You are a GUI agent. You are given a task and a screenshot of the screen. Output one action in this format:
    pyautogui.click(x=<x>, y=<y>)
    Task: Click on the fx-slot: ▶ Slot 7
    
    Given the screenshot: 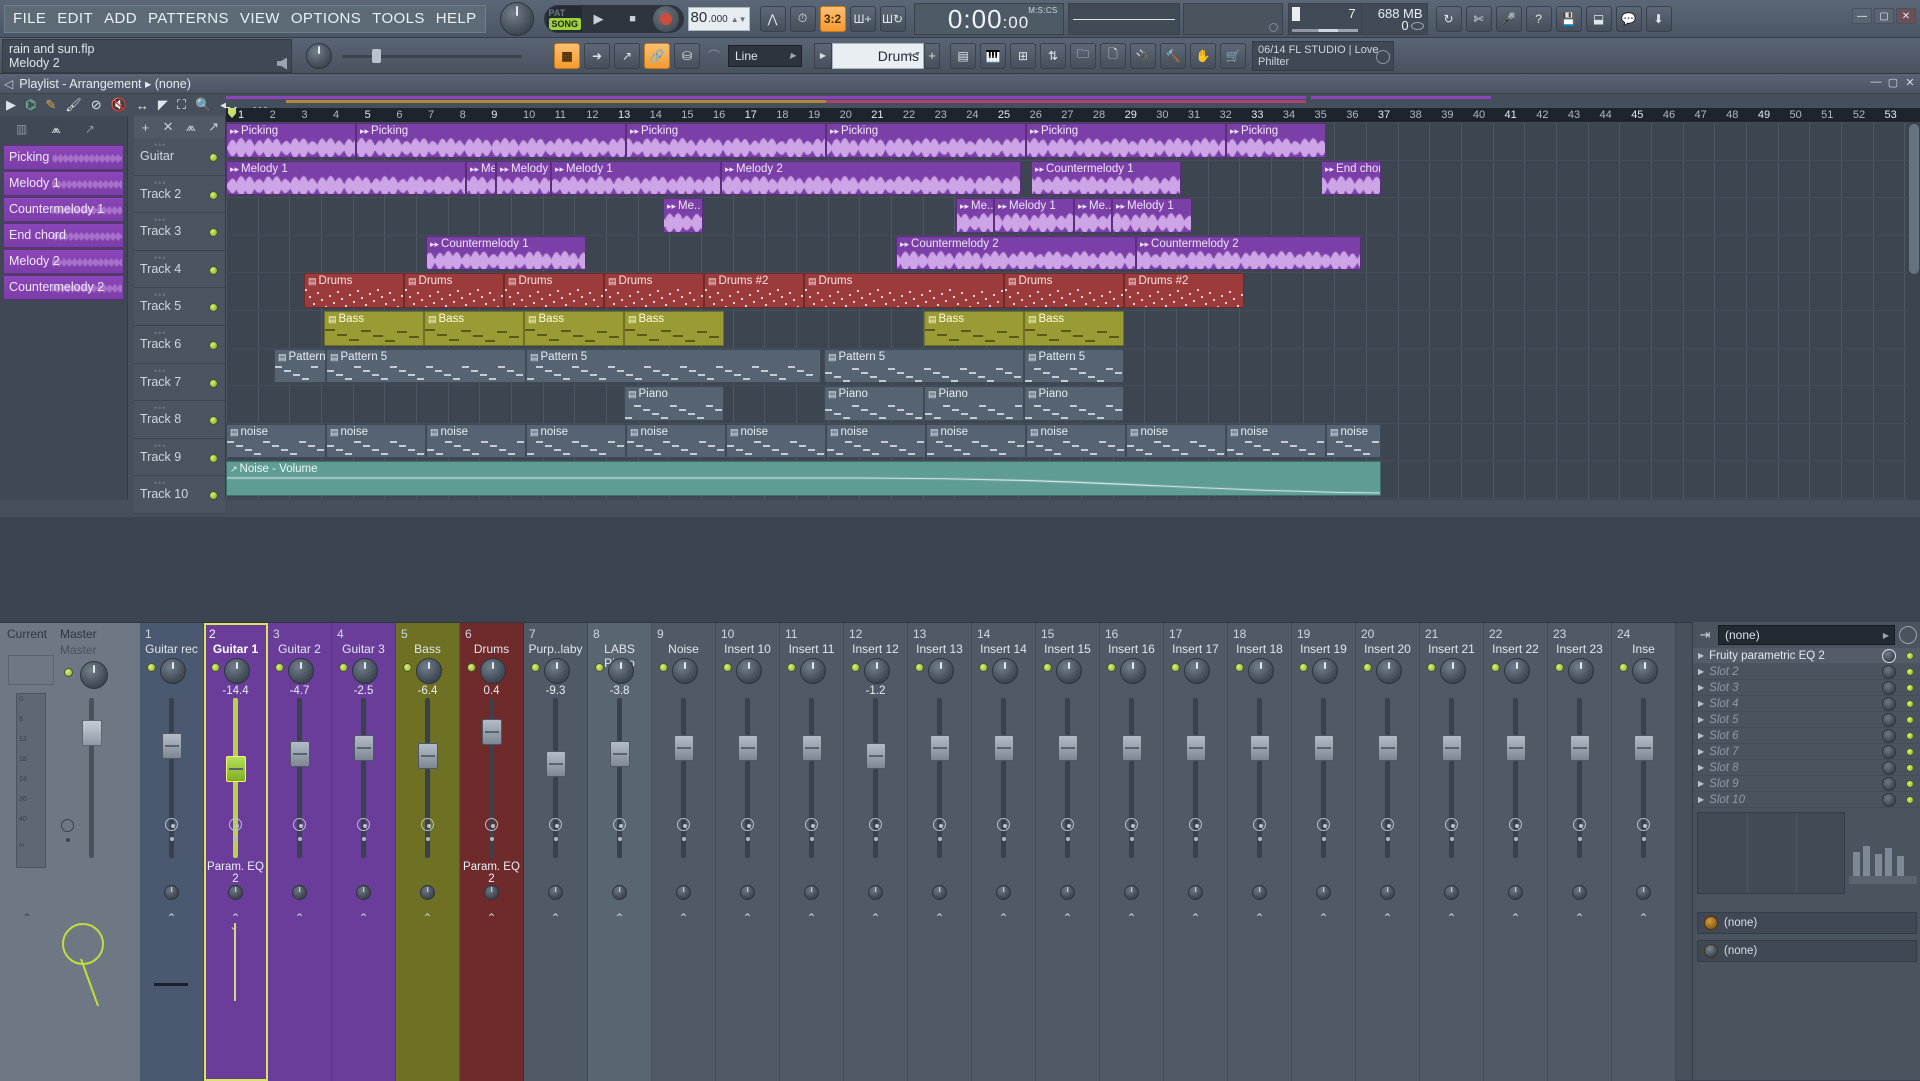 What is the action you would take?
    pyautogui.click(x=1806, y=752)
    